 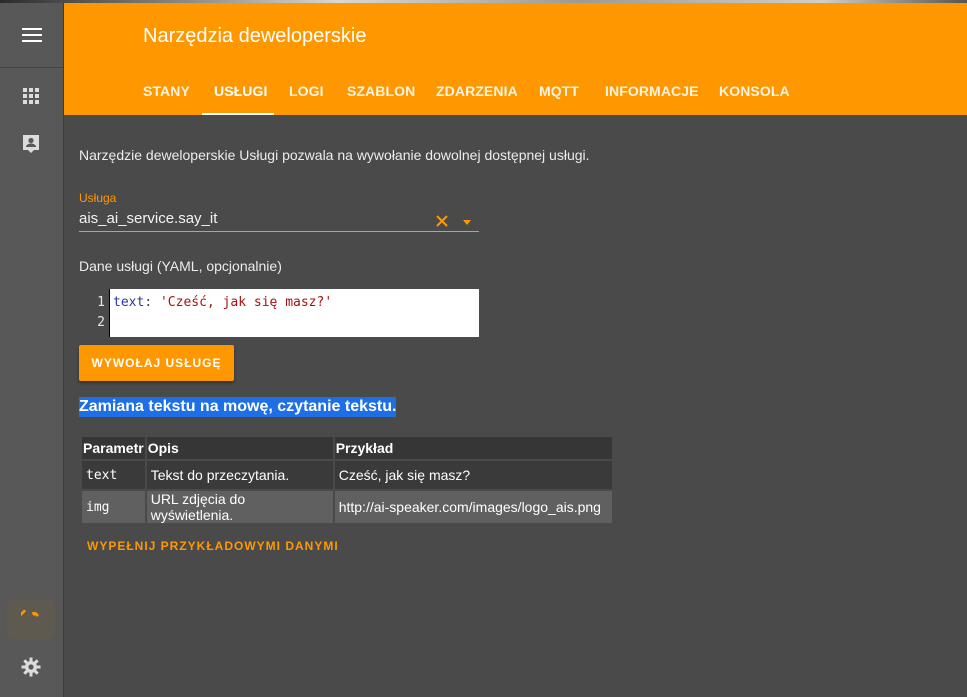 I want to click on settings-gear-icon, so click(x=31, y=667).